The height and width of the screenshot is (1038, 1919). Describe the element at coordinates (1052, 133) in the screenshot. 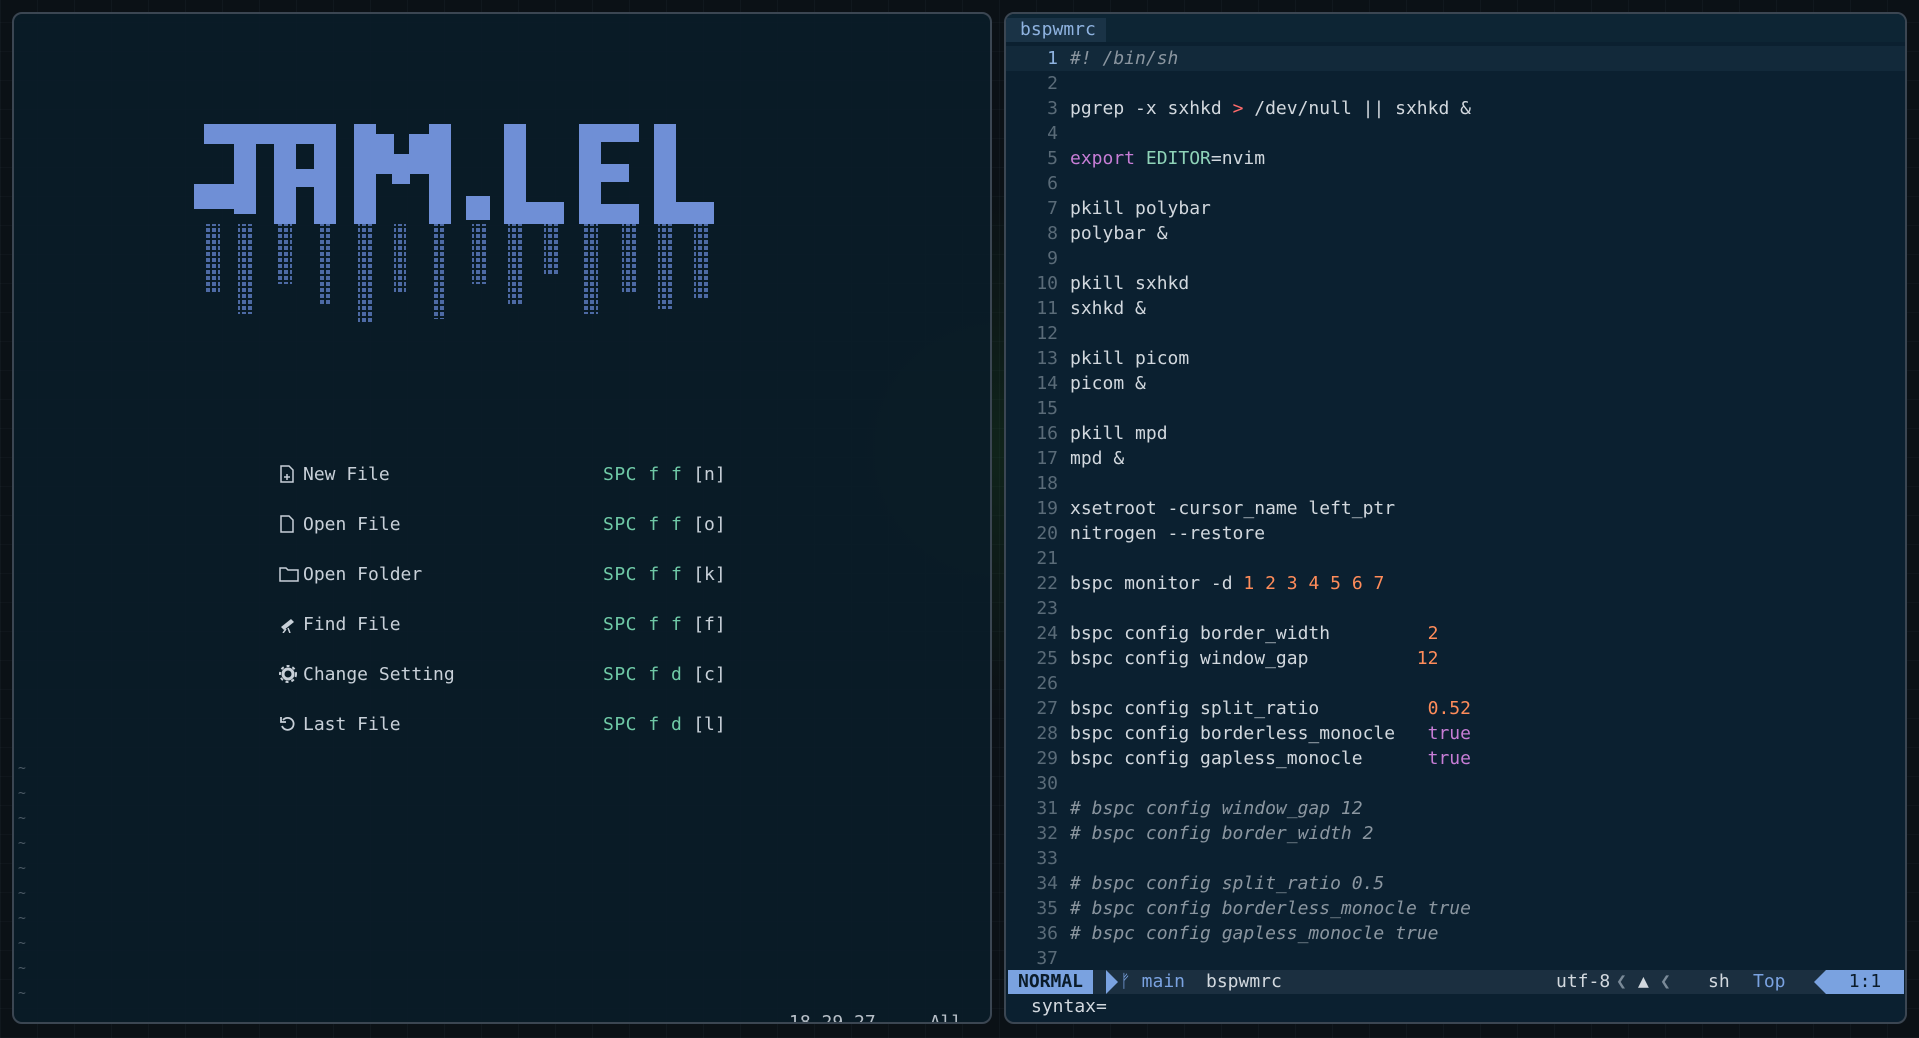

I see `line-number: 4` at that location.